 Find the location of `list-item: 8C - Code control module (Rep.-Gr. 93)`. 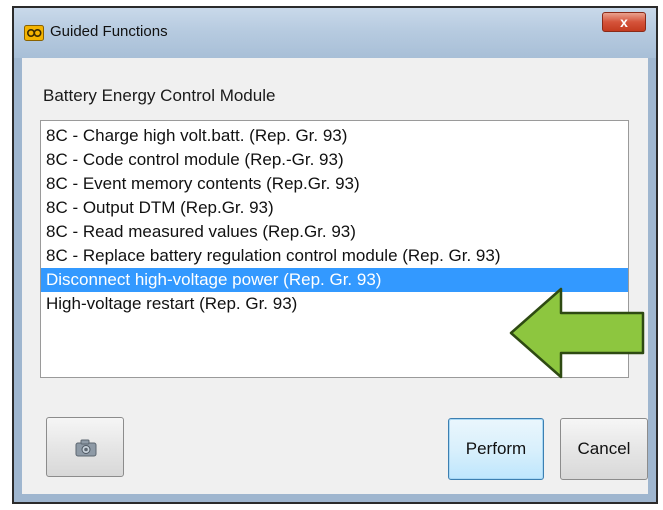

list-item: 8C - Code control module (Rep.-Gr. 93) is located at coordinates (334, 160).